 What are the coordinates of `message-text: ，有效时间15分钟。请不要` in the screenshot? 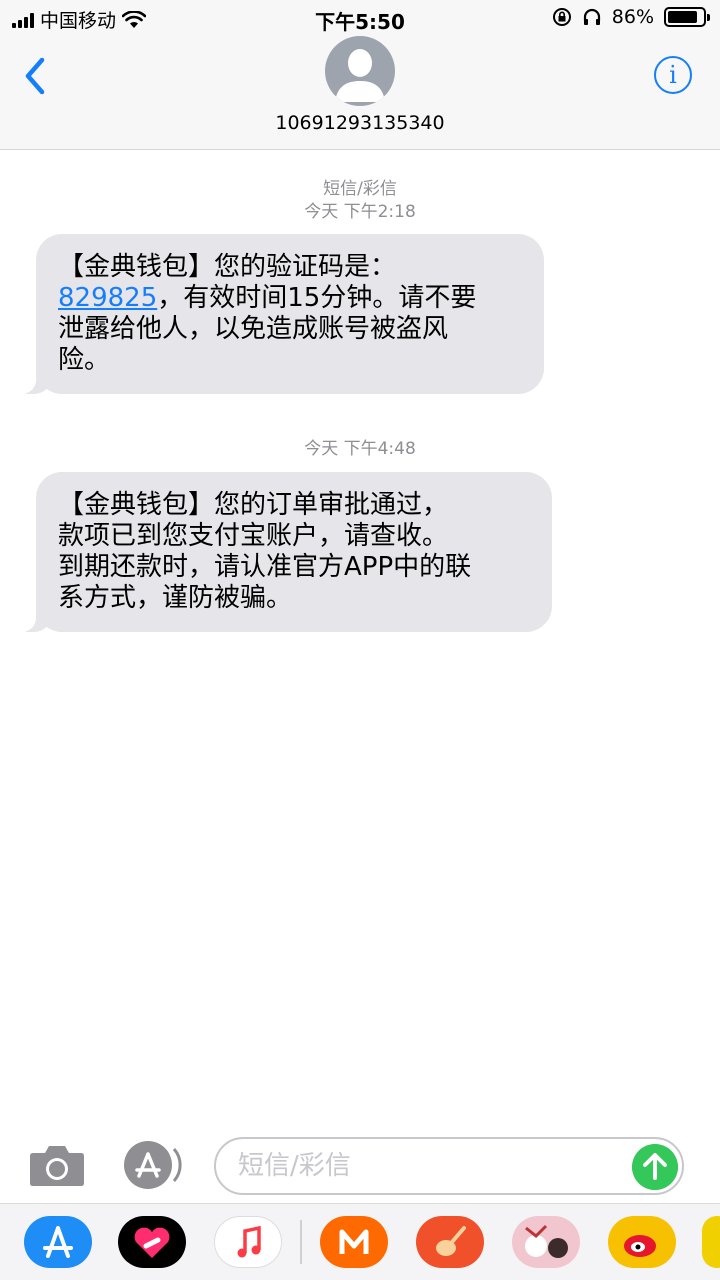 It's located at (317, 298).